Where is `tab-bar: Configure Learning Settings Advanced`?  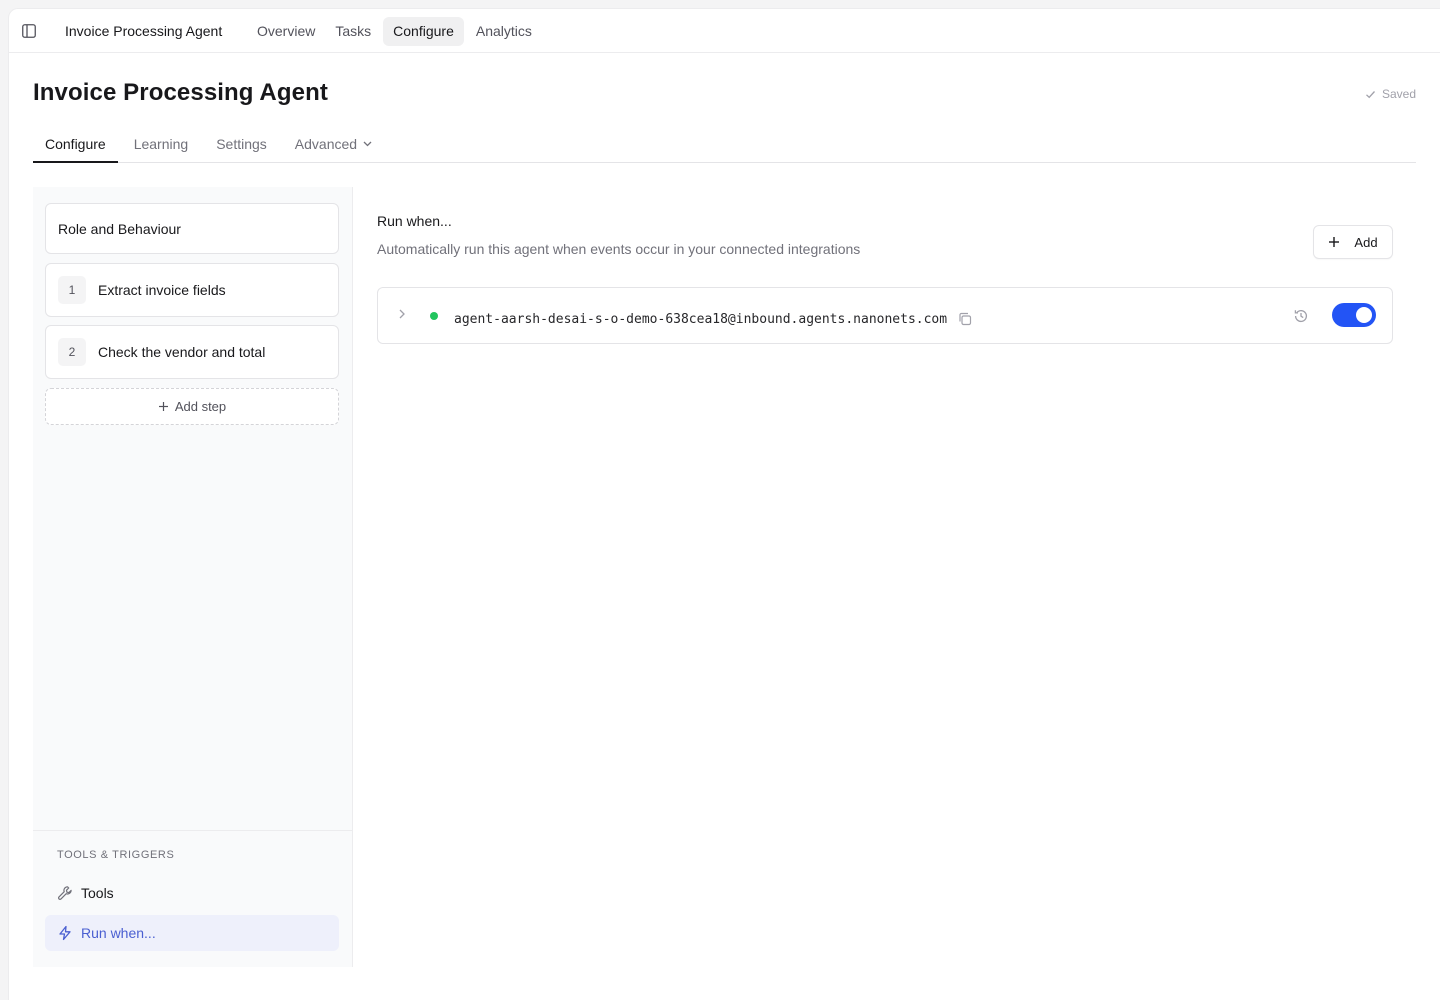
tab-bar: Configure Learning Settings Advanced is located at coordinates (724, 147).